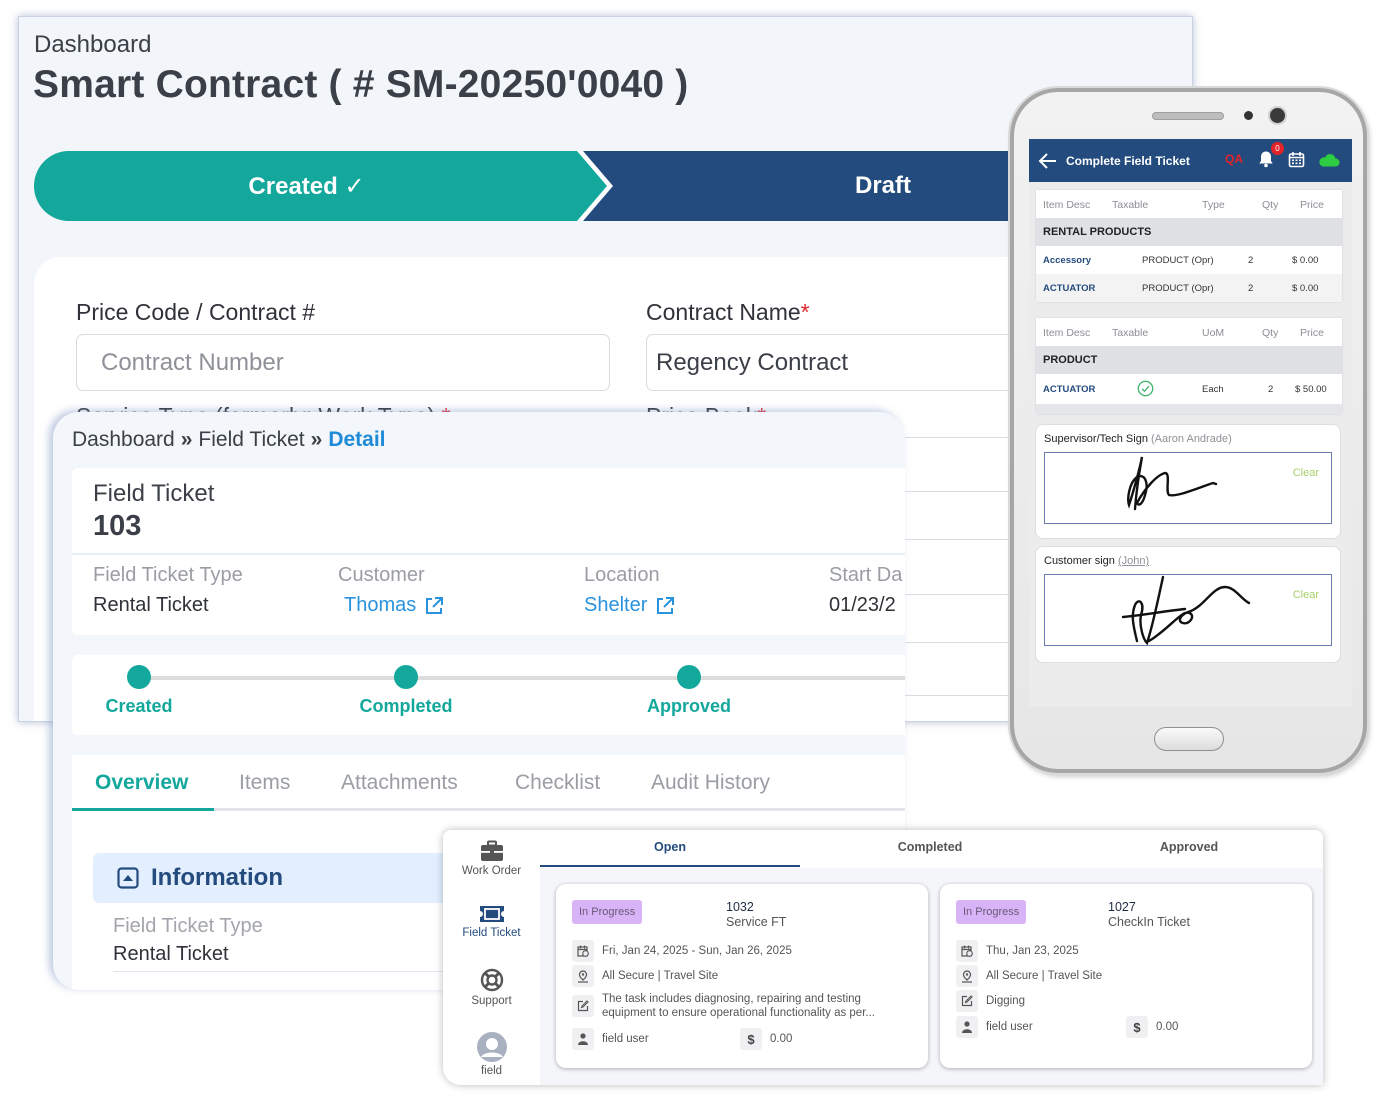 This screenshot has height=1100, width=1400. I want to click on item-type: PRODUCT (Opr), so click(1178, 288).